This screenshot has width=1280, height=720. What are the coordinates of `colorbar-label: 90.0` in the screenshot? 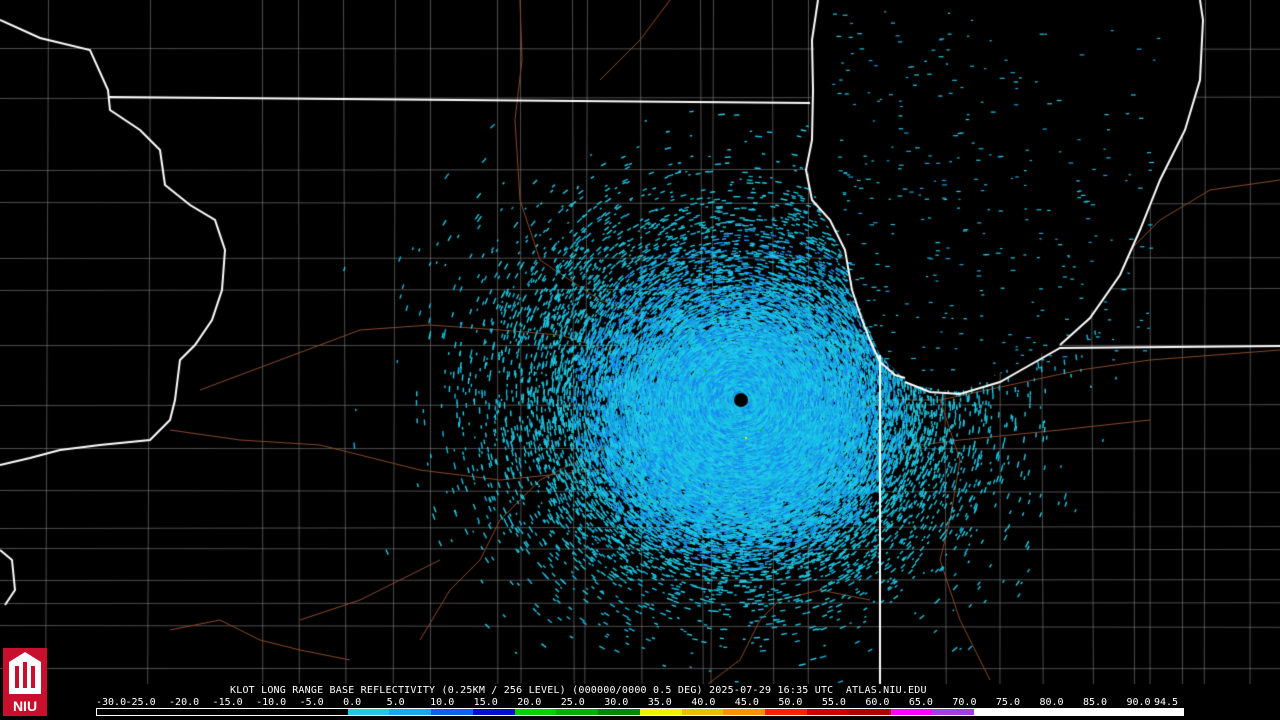 It's located at (1138, 702).